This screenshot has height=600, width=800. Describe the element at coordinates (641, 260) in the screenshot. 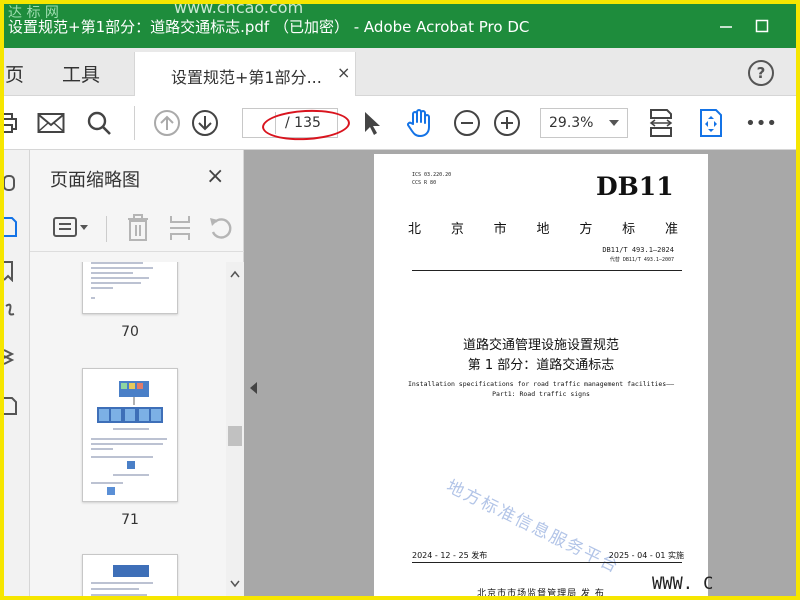

I see `replaces-standard: 代替 DB11/T 493.1—2007` at that location.